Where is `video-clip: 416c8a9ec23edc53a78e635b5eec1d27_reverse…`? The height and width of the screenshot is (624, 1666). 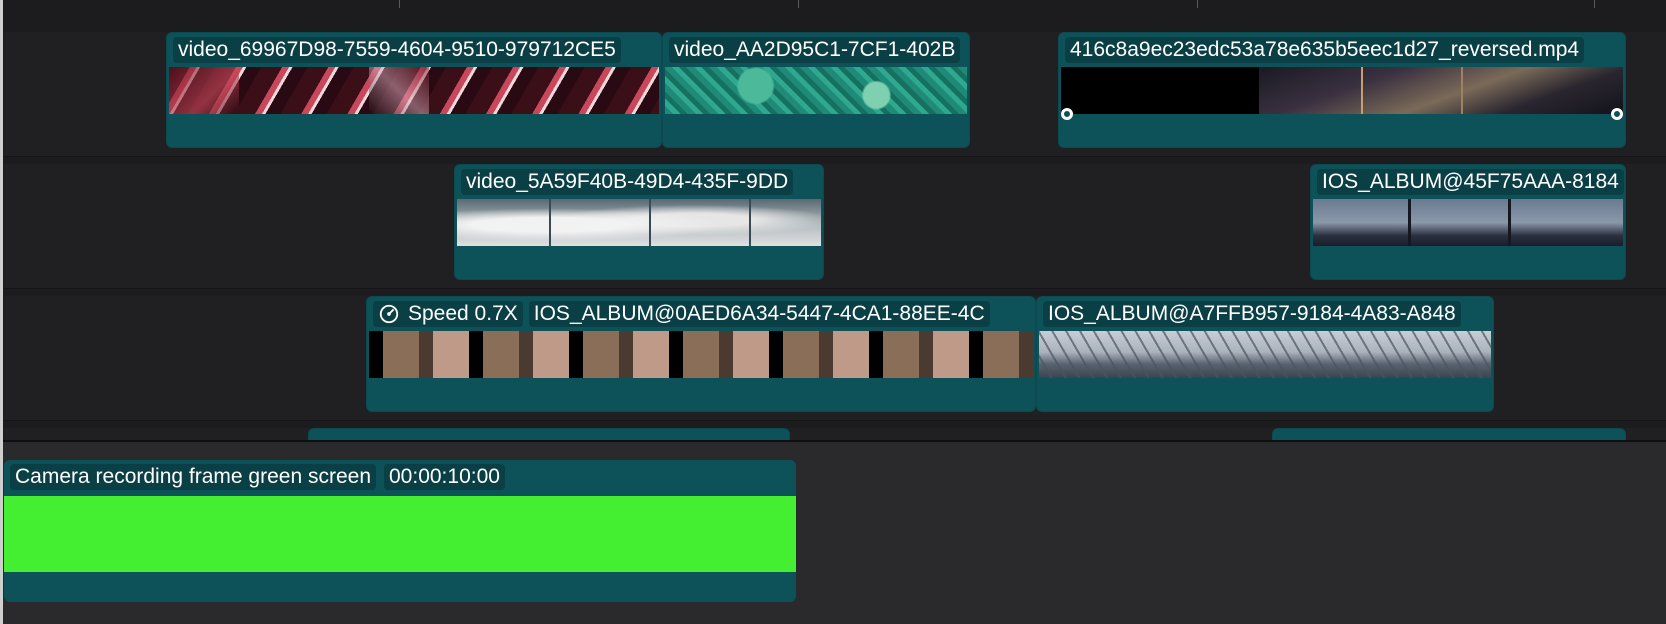 video-clip: 416c8a9ec23edc53a78e635b5eec1d27_reverse… is located at coordinates (1342, 90).